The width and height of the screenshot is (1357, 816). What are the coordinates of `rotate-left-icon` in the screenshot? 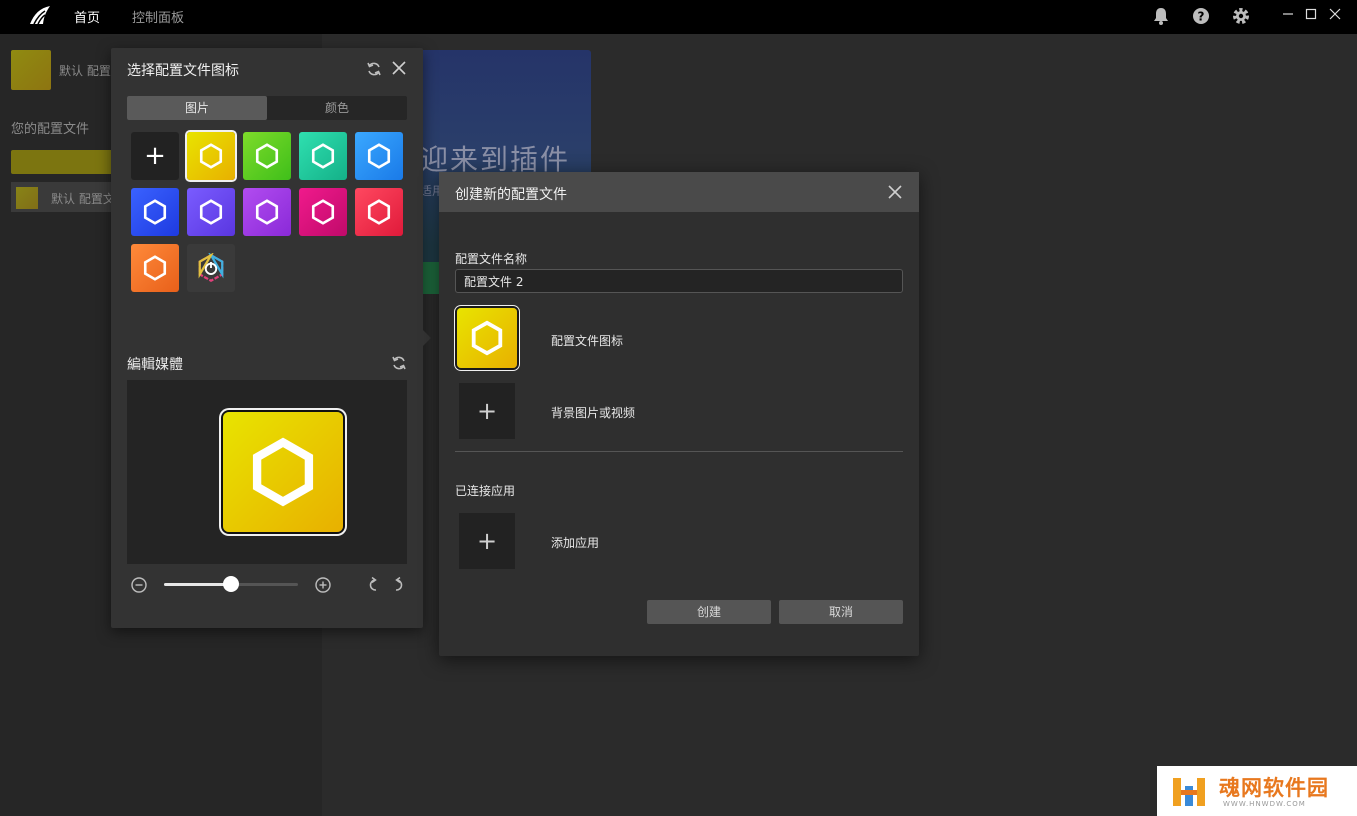 It's located at (373, 585).